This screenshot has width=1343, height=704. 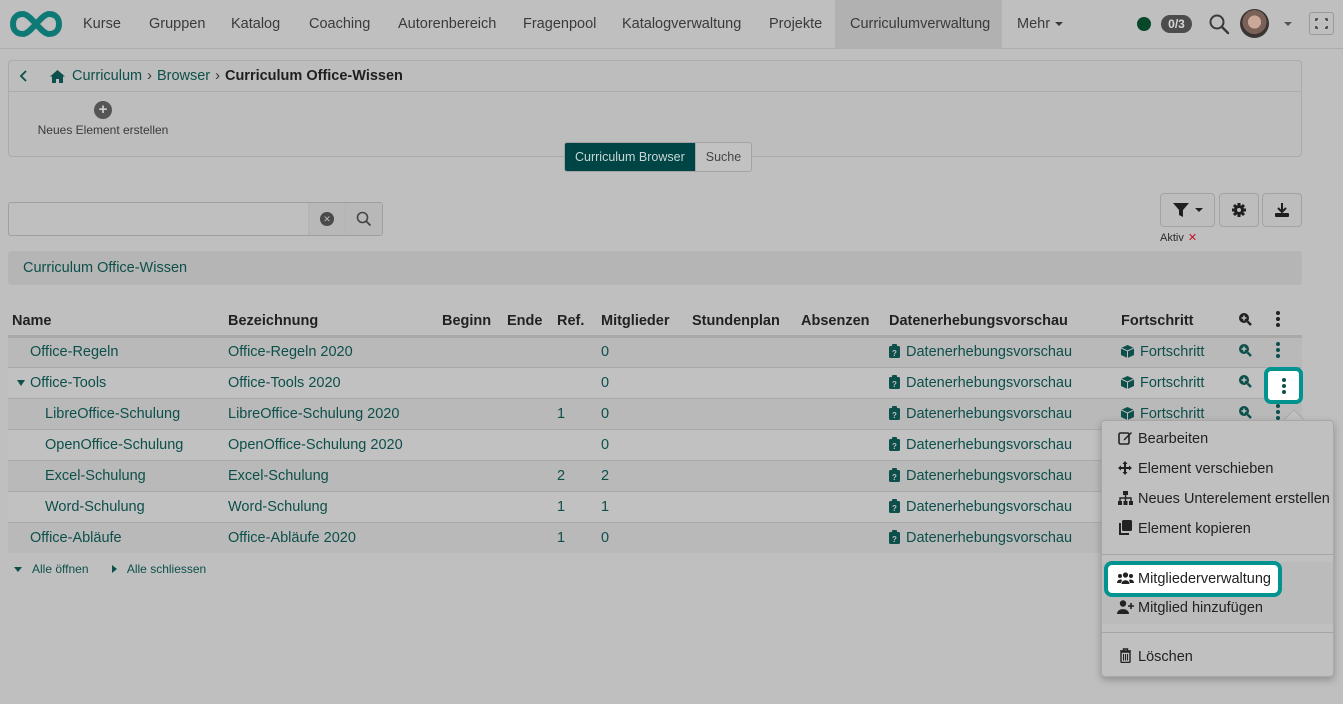 What do you see at coordinates (290, 352) in the screenshot?
I see `element-bezeichnung-link: Office-Regeln 2020` at bounding box center [290, 352].